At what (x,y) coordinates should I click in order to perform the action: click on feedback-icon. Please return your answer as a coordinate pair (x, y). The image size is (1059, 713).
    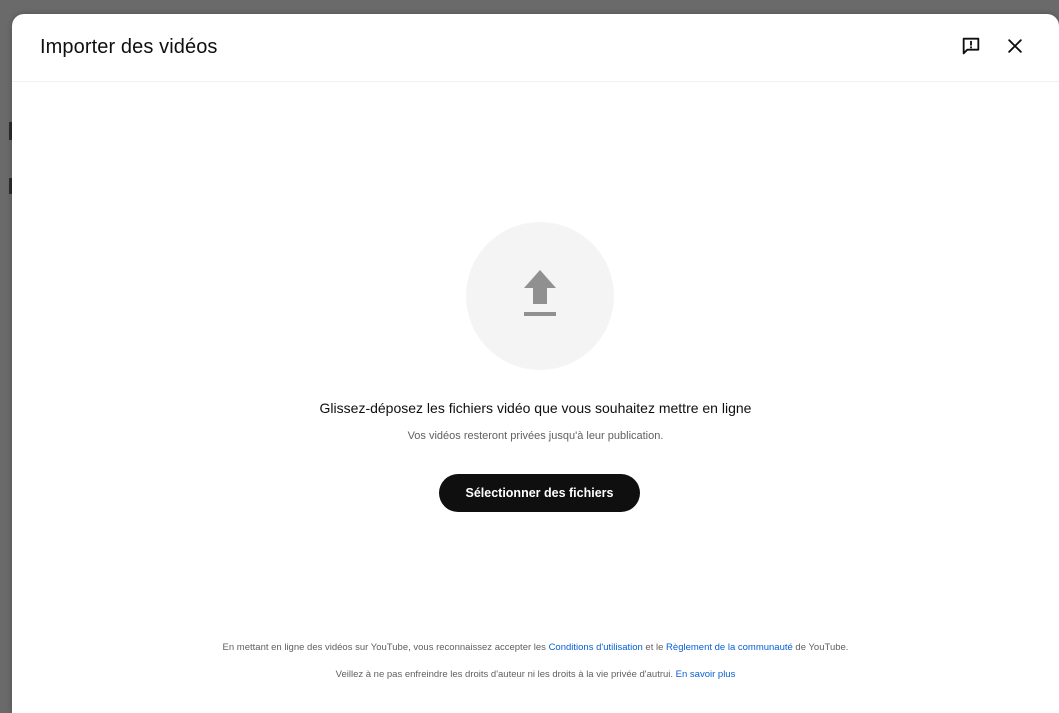
    Looking at the image, I should click on (971, 48).